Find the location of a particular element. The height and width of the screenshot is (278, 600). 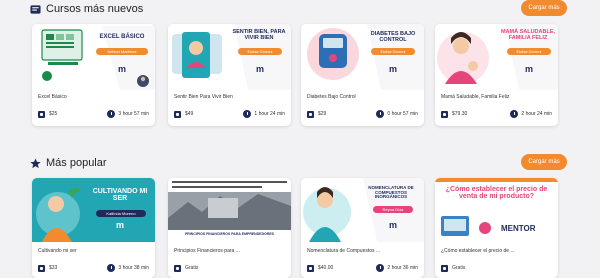

course-meta: $79.30 2 hour 24 min is located at coordinates (496, 114).